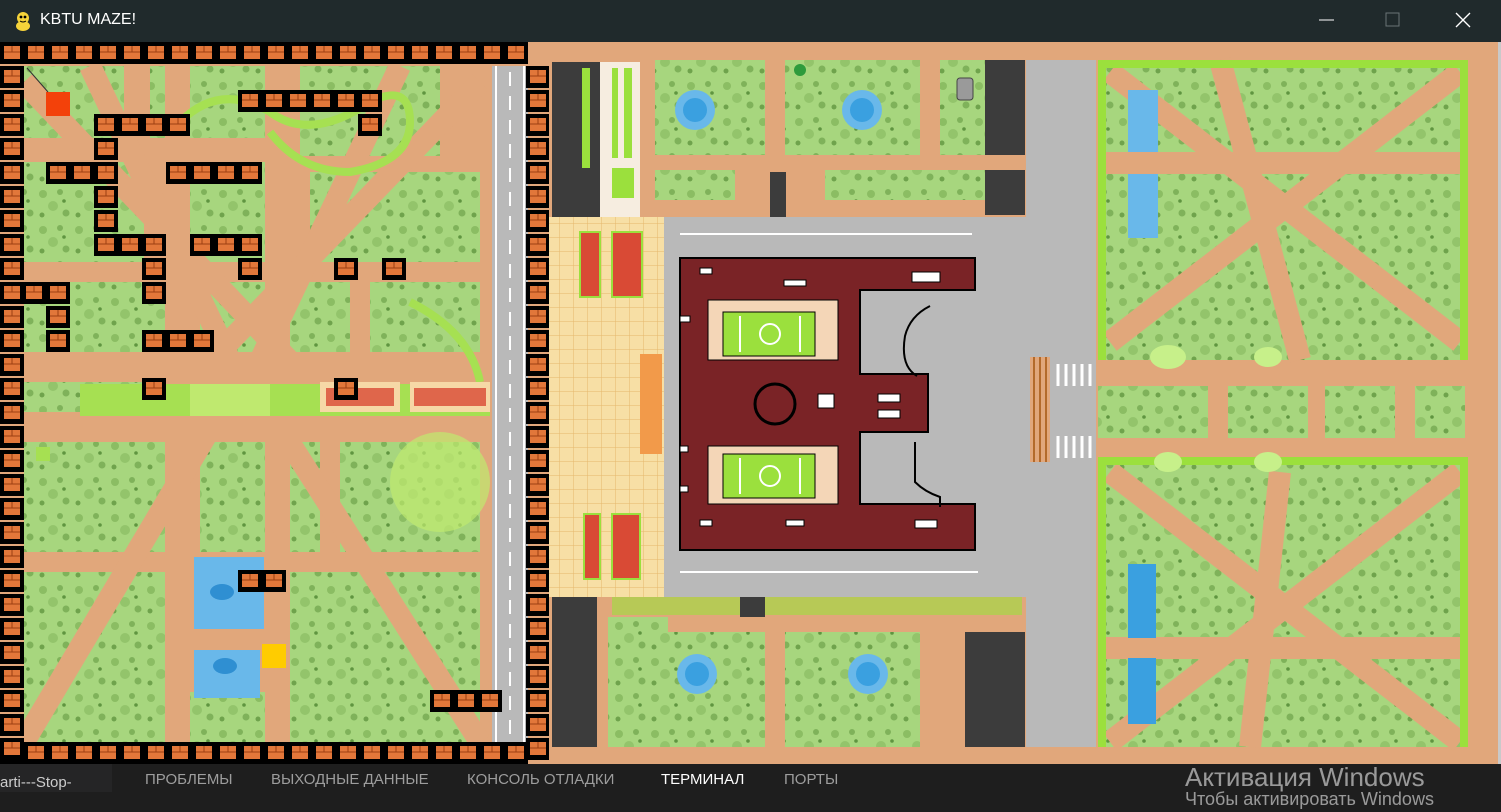 Image resolution: width=1501 pixels, height=812 pixels. What do you see at coordinates (1392, 21) in the screenshot?
I see `maximize-button` at bounding box center [1392, 21].